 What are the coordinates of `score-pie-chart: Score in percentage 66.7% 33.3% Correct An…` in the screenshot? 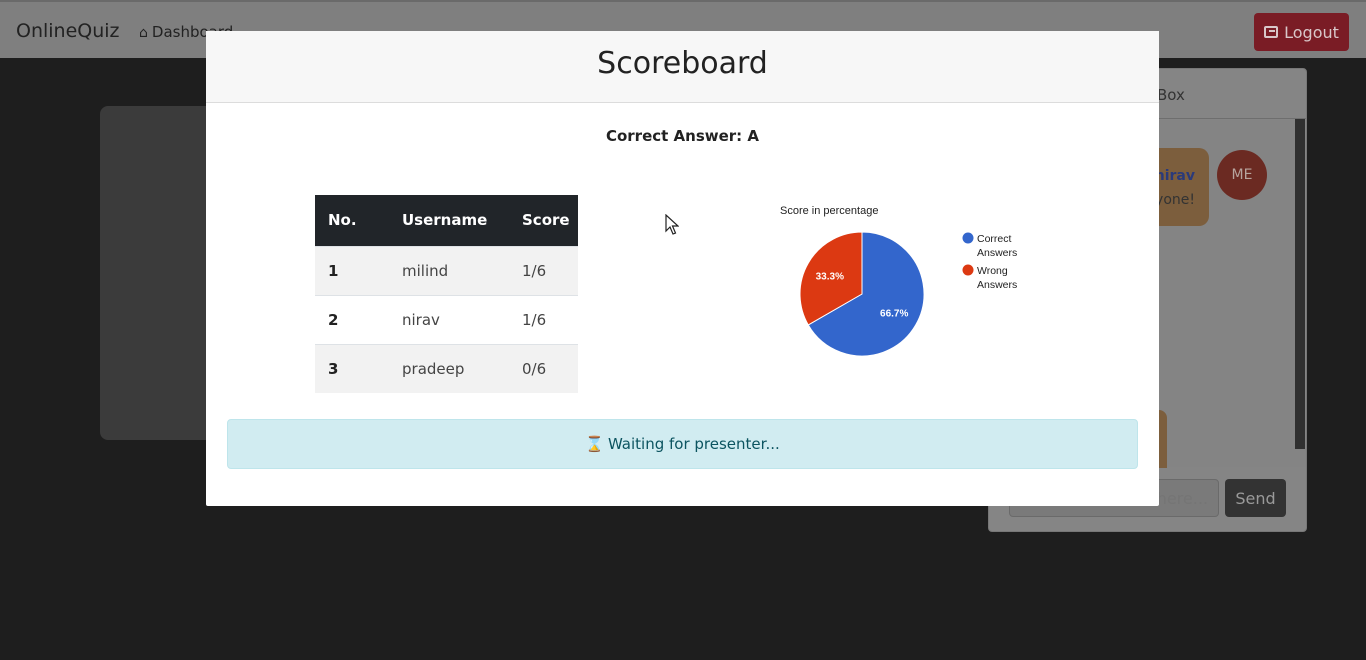 It's located at (899, 281).